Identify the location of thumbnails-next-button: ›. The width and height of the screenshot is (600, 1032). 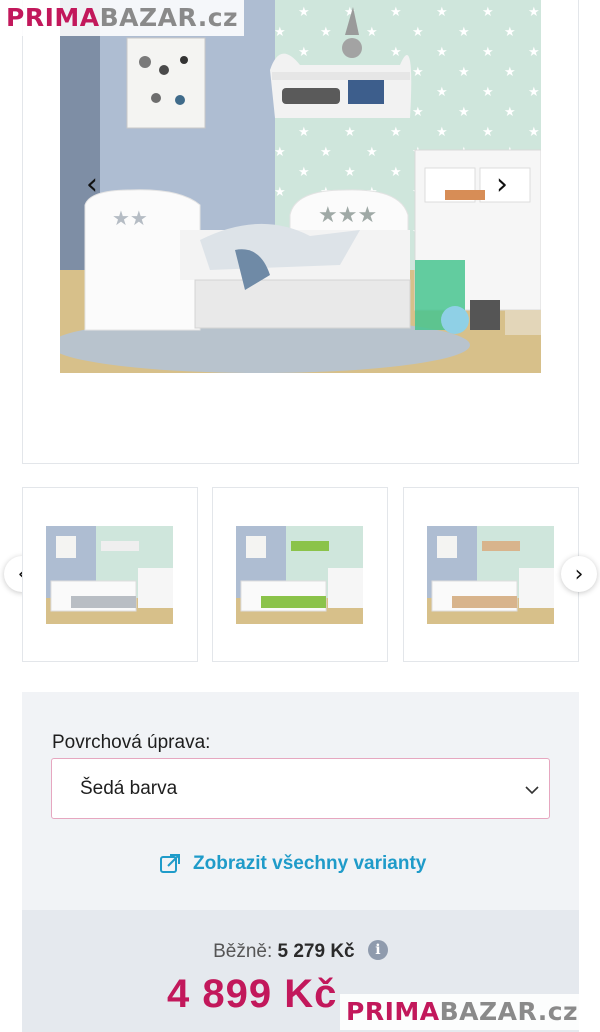
(579, 574).